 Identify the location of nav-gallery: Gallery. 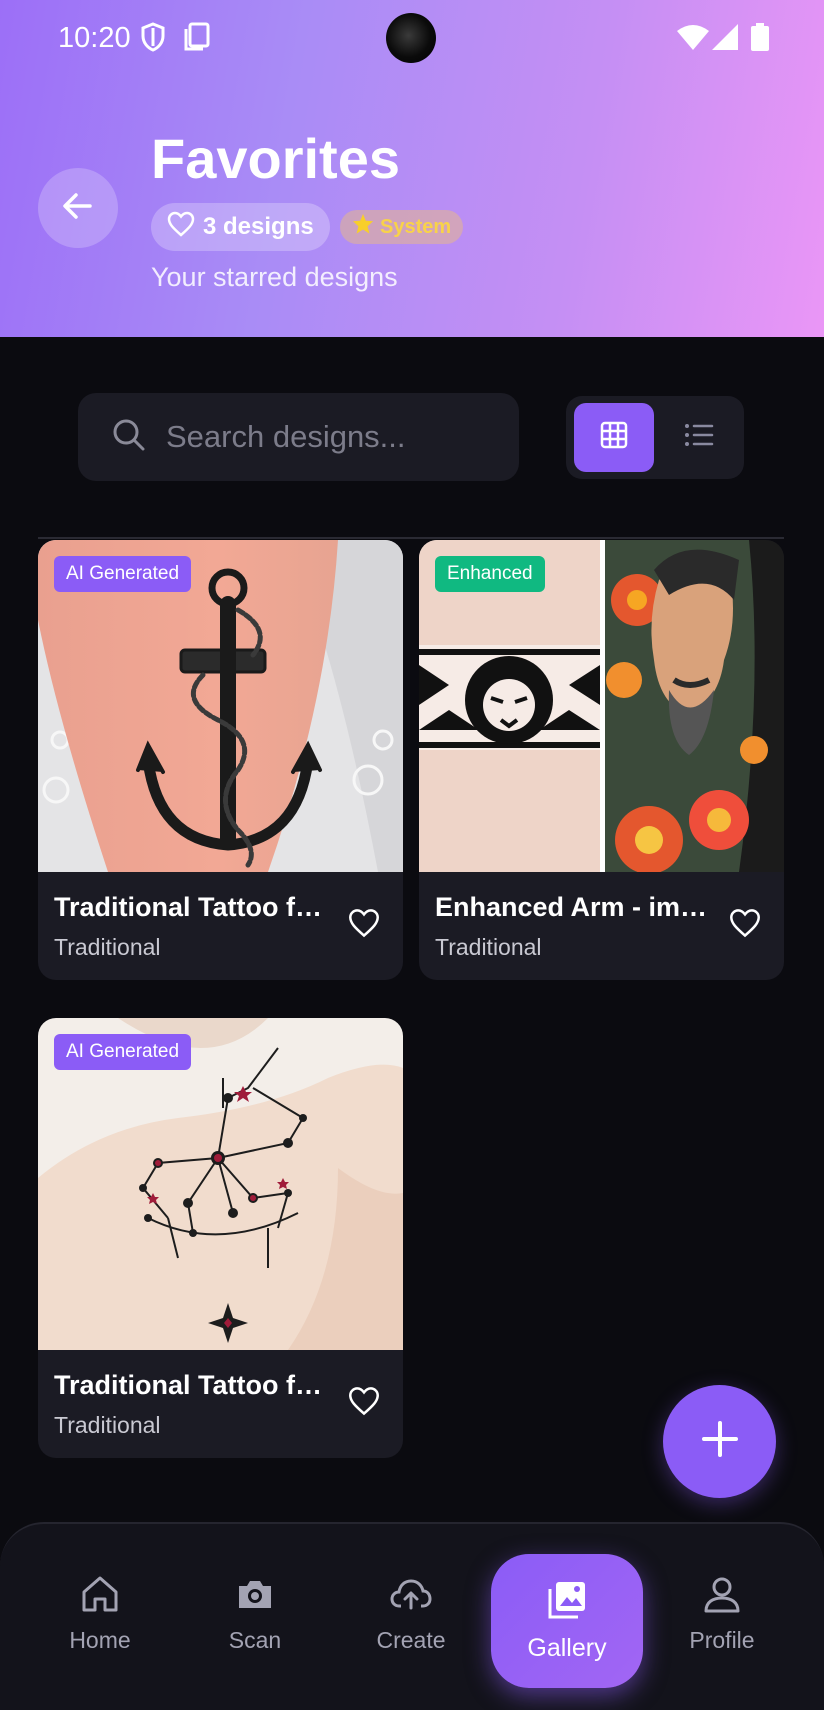
(567, 1621).